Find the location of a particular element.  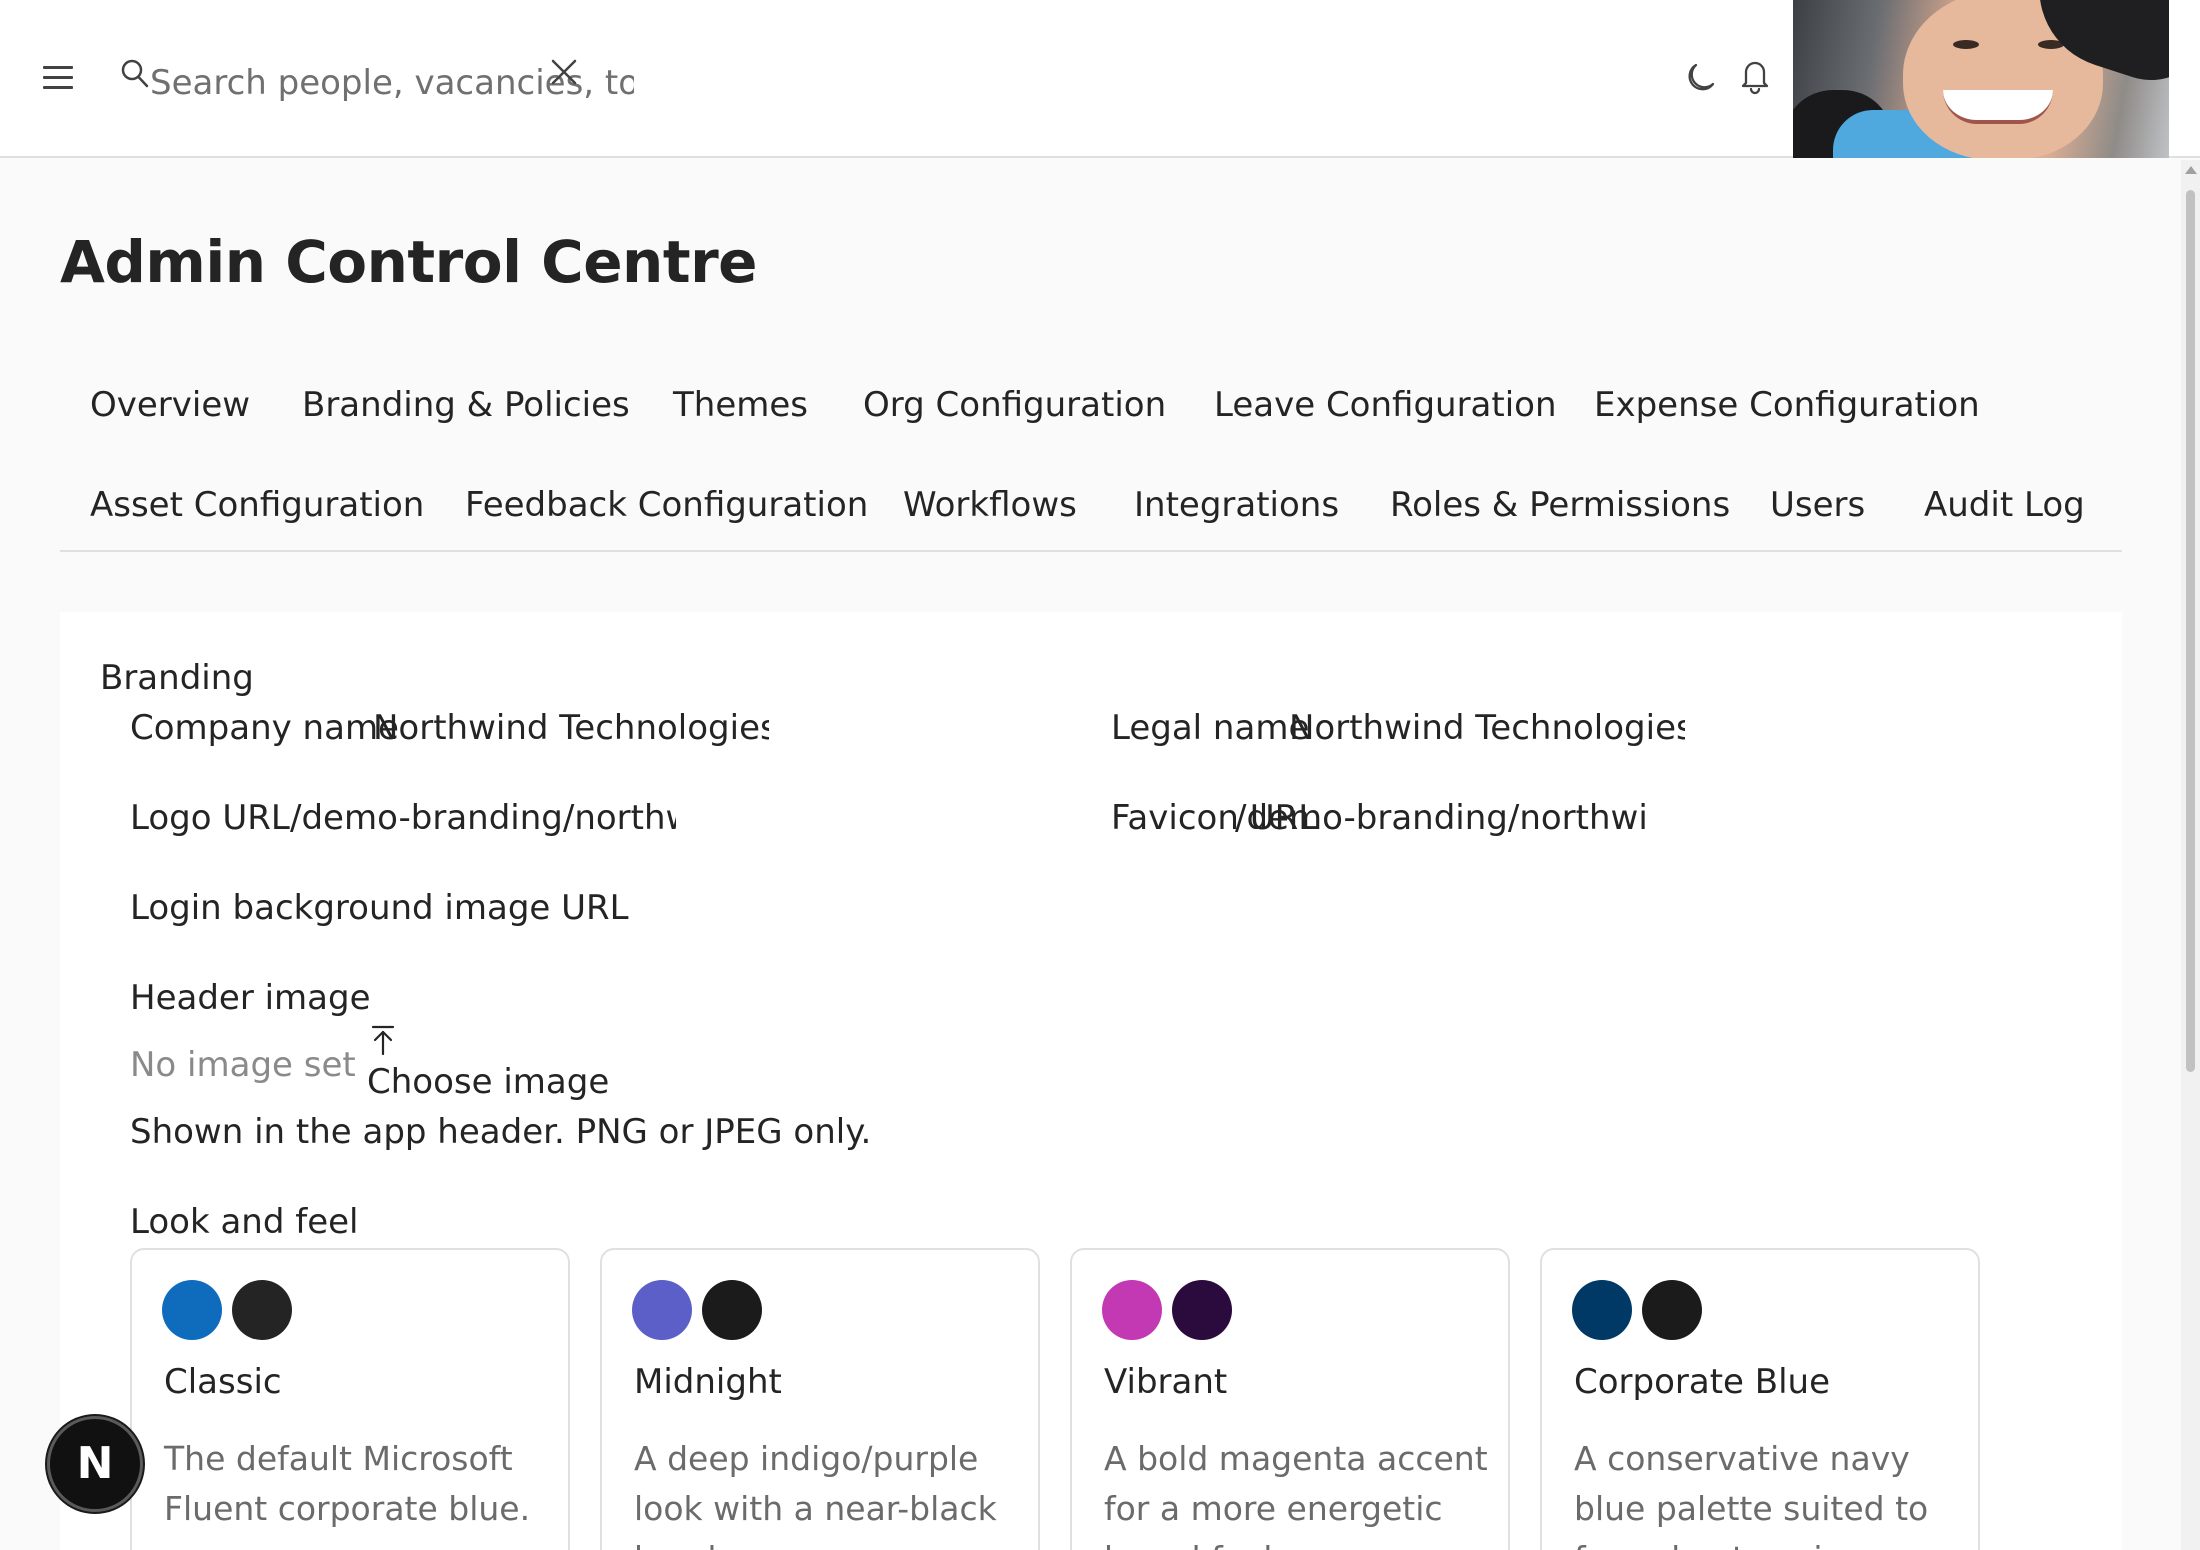

look-and-feel-label: Look and feel is located at coordinates (244, 1222).